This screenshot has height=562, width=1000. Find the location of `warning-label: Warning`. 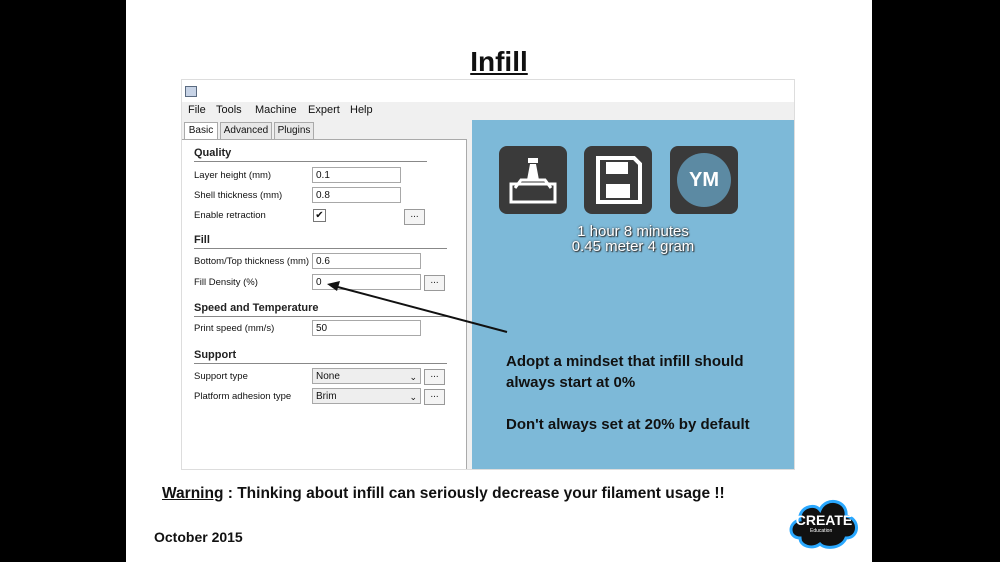

warning-label: Warning is located at coordinates (193, 493).